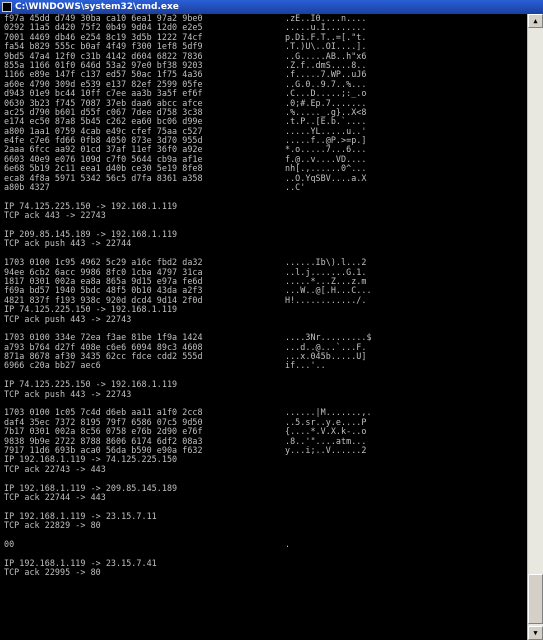 Image resolution: width=543 pixels, height=640 pixels. What do you see at coordinates (52, 365) in the screenshot?
I see `hex-dump-text: 6966 c20a bb27 aec6` at bounding box center [52, 365].